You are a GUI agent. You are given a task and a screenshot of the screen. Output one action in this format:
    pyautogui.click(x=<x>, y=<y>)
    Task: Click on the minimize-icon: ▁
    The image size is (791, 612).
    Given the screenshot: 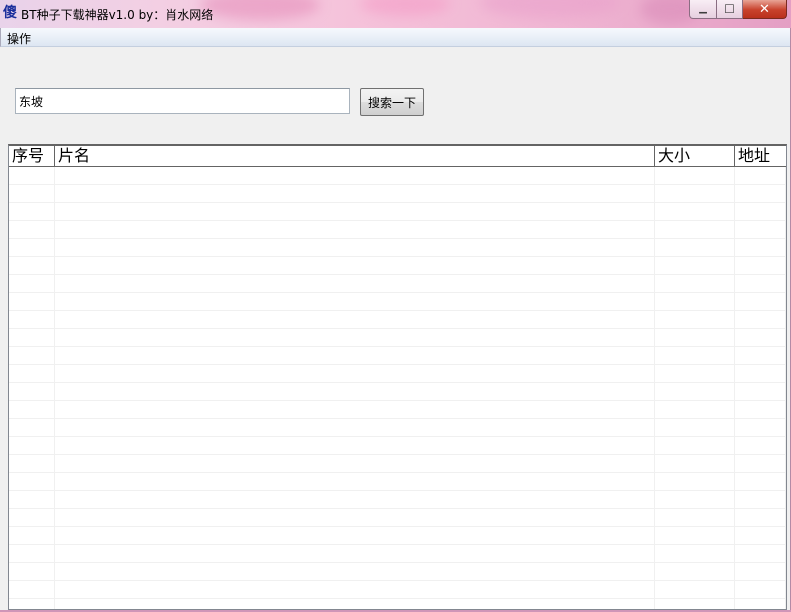 What is the action you would take?
    pyautogui.click(x=703, y=8)
    